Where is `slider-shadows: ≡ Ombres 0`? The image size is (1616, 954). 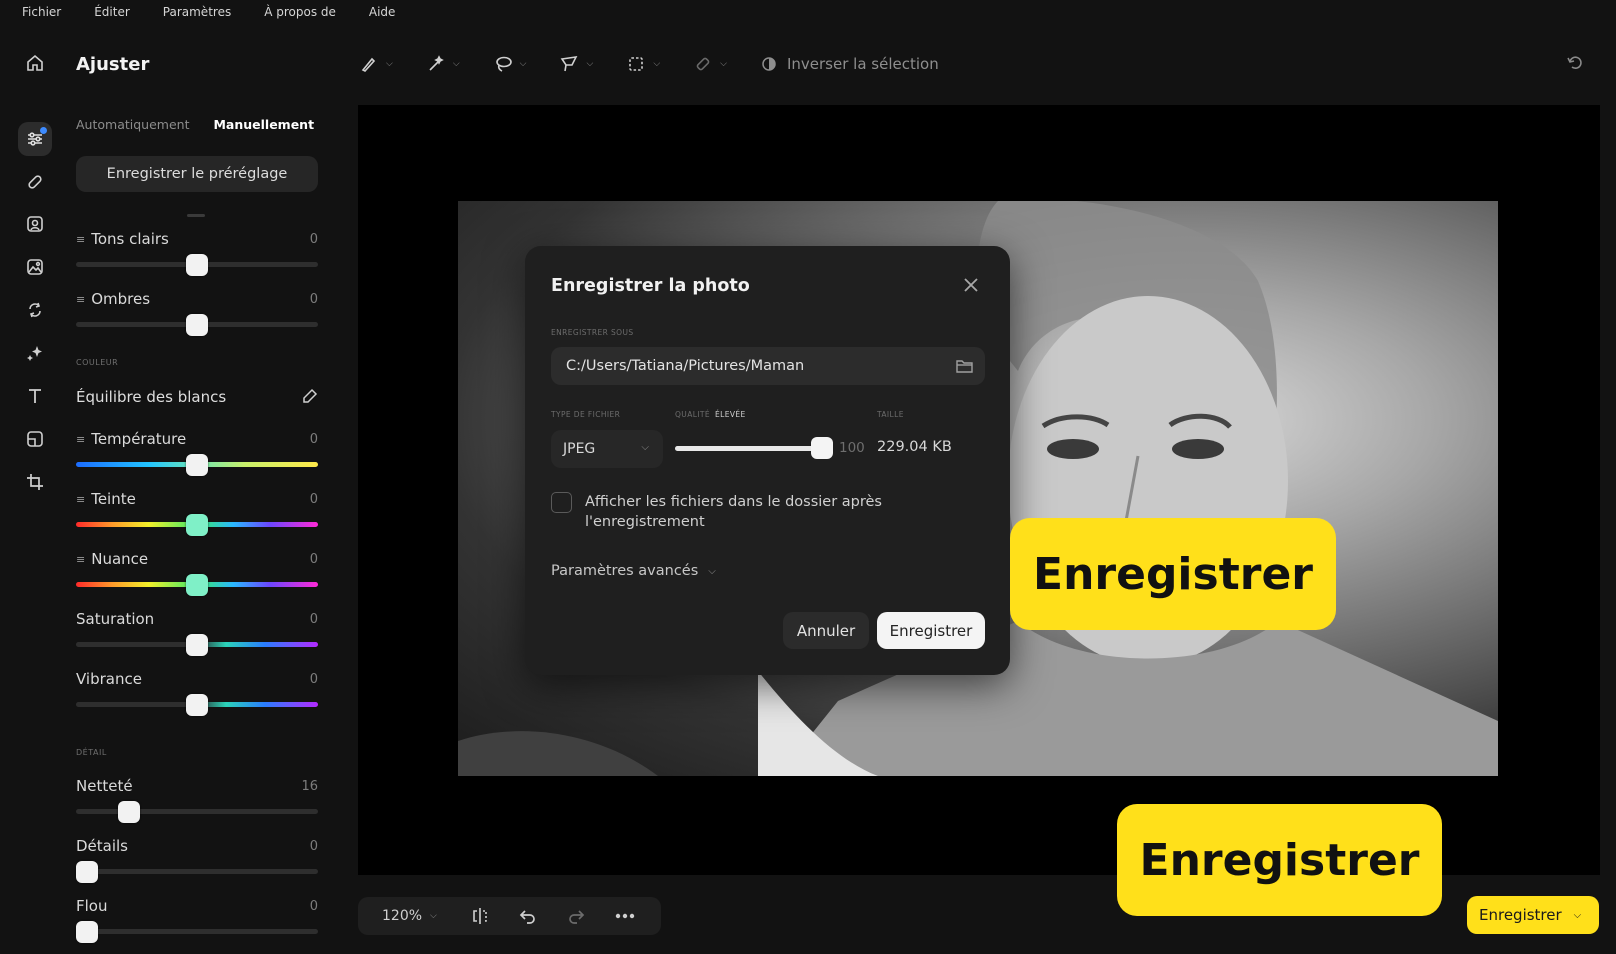
slider-shadows: ≡ Ombres 0 is located at coordinates (197, 314).